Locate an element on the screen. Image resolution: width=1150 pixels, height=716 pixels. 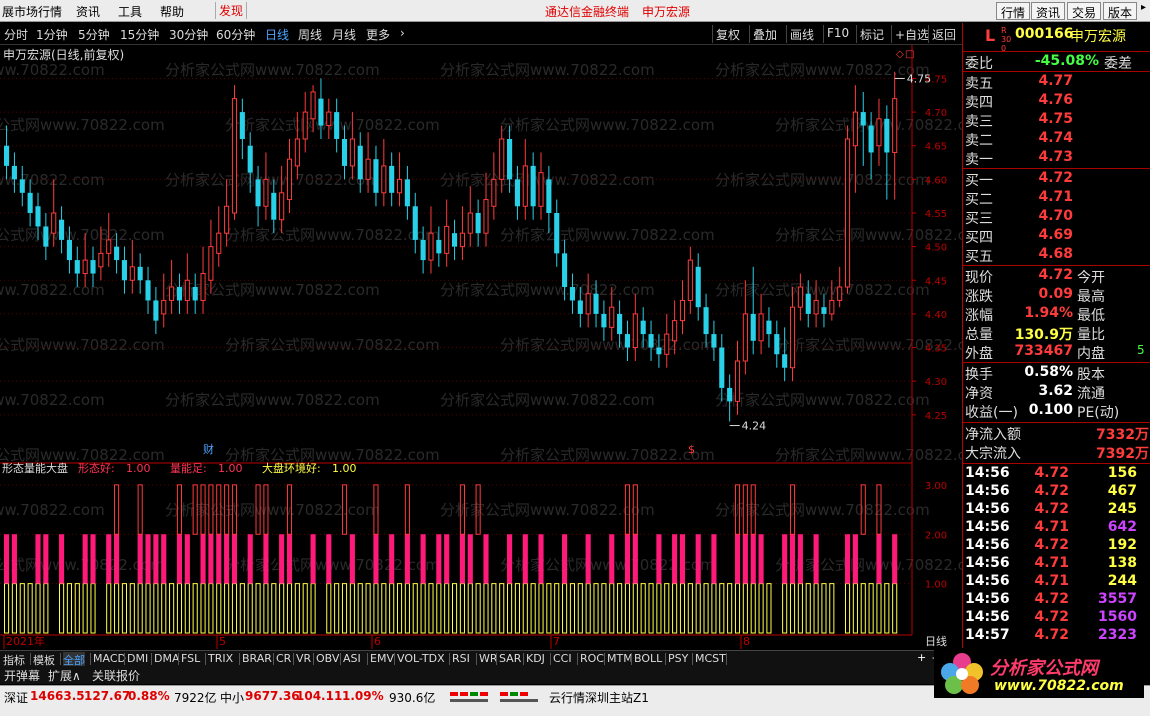
f10-button: F10 is located at coordinates (837, 34).